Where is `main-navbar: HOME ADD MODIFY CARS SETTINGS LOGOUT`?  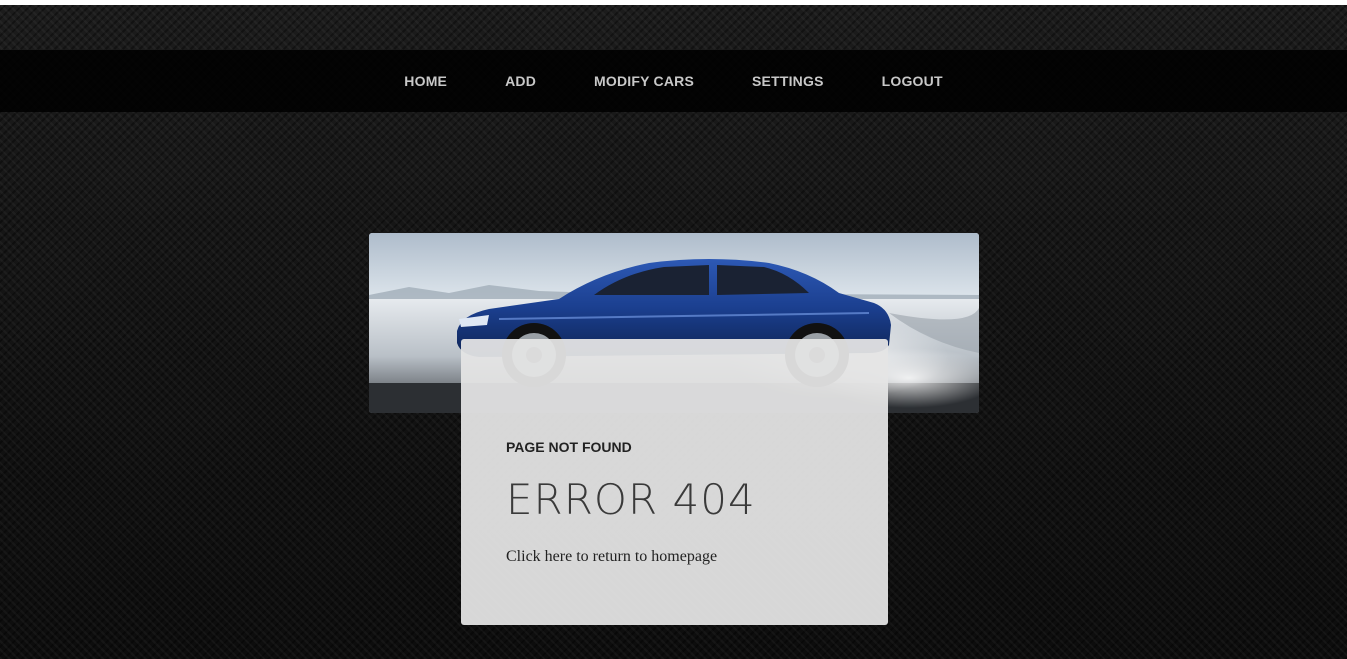
main-navbar: HOME ADD MODIFY CARS SETTINGS LOGOUT is located at coordinates (673, 81).